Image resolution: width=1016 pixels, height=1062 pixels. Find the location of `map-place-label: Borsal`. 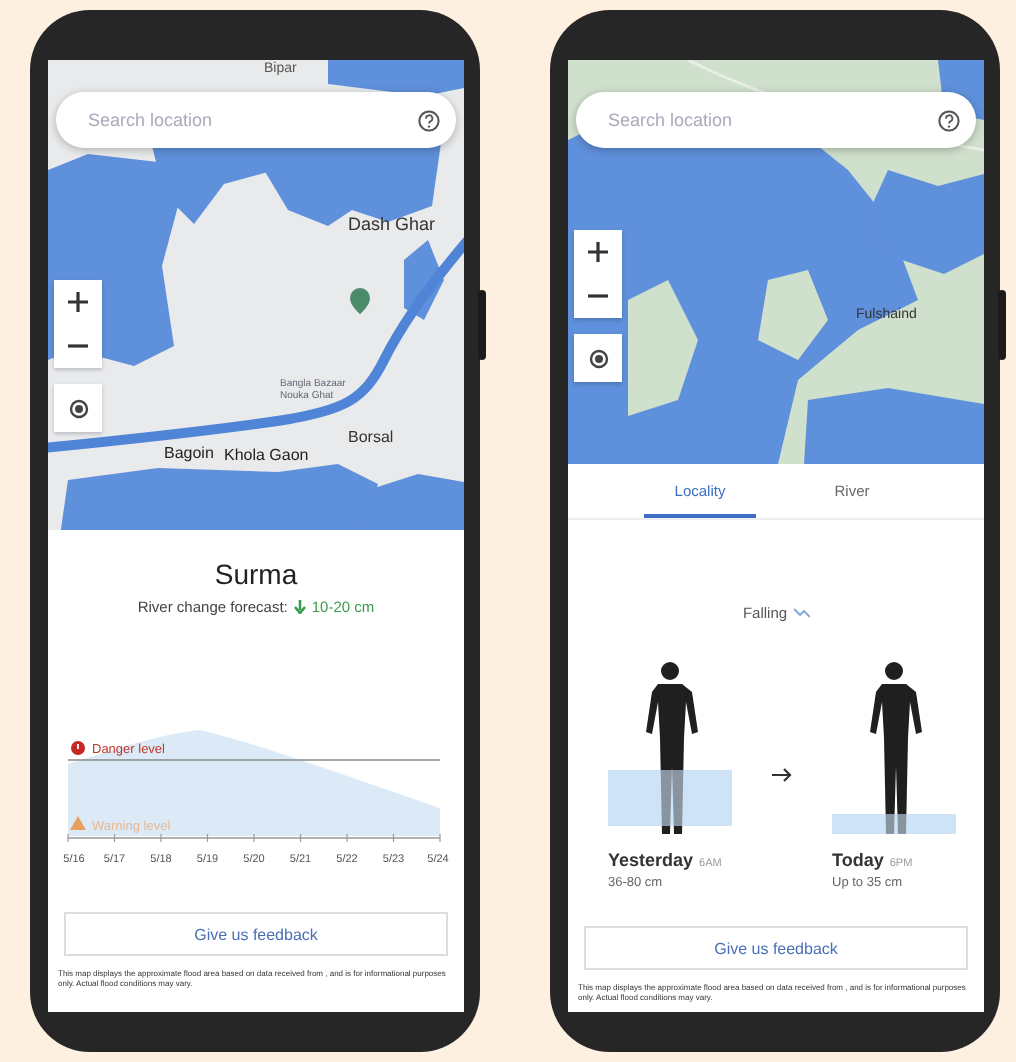

map-place-label: Borsal is located at coordinates (371, 439).